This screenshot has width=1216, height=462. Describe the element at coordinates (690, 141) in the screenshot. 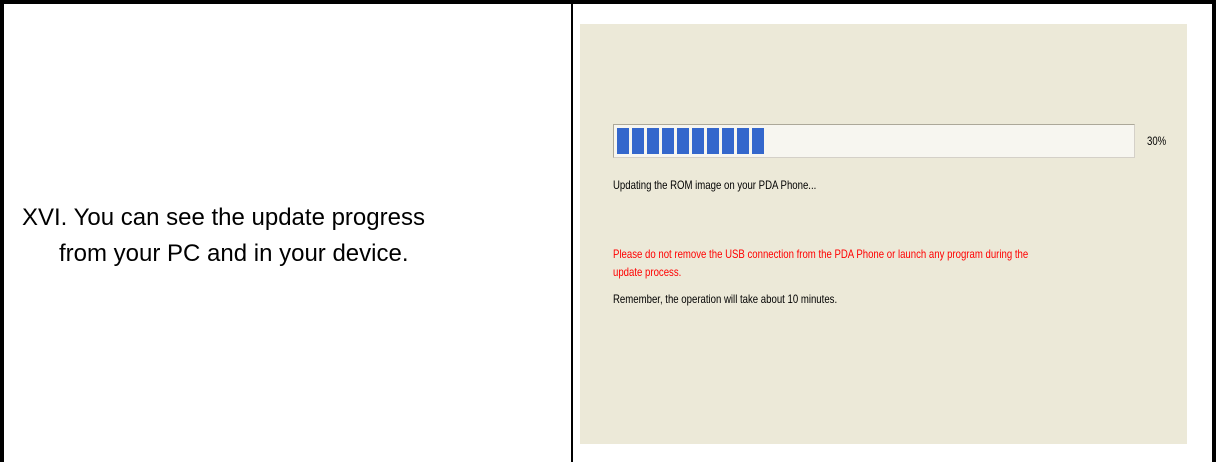

I see `progress-fill` at that location.